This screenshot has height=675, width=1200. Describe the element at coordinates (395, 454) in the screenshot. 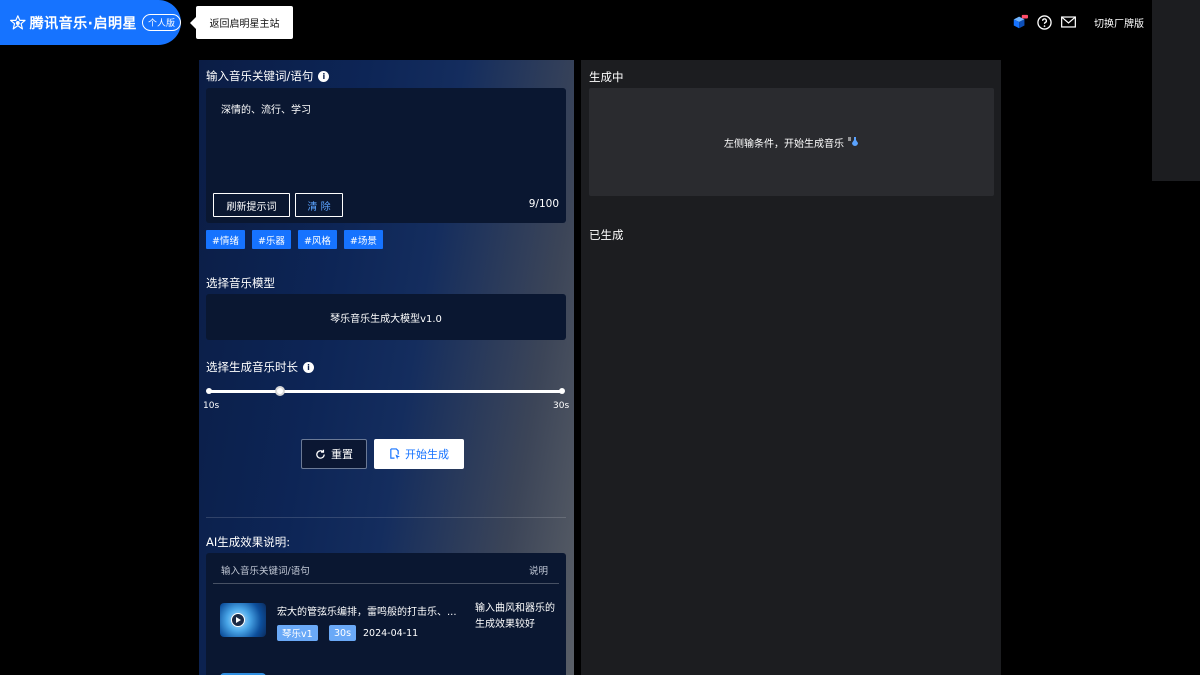

I see `generate-icon` at that location.